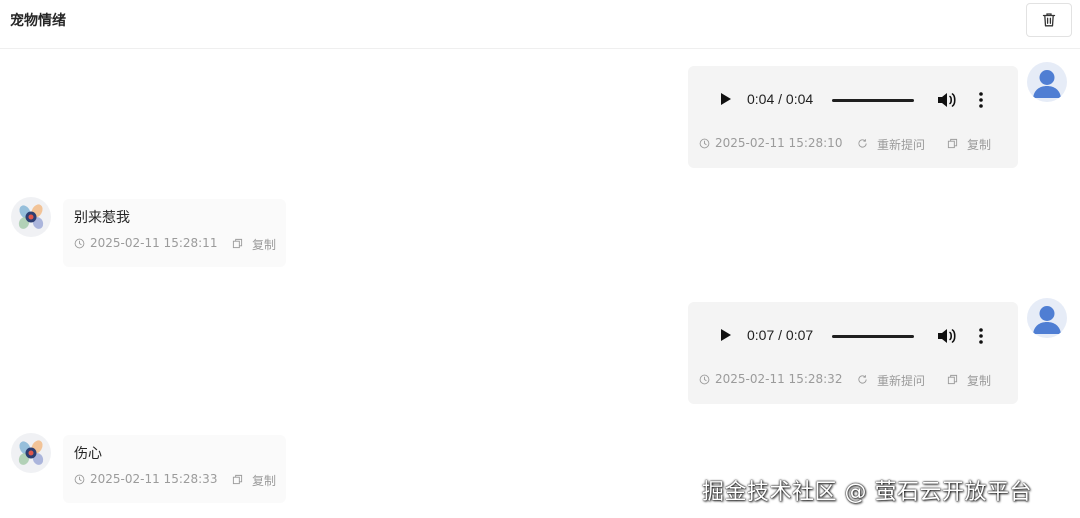 Image resolution: width=1080 pixels, height=518 pixels. What do you see at coordinates (38, 21) in the screenshot?
I see `page-title: 宠物情绪` at bounding box center [38, 21].